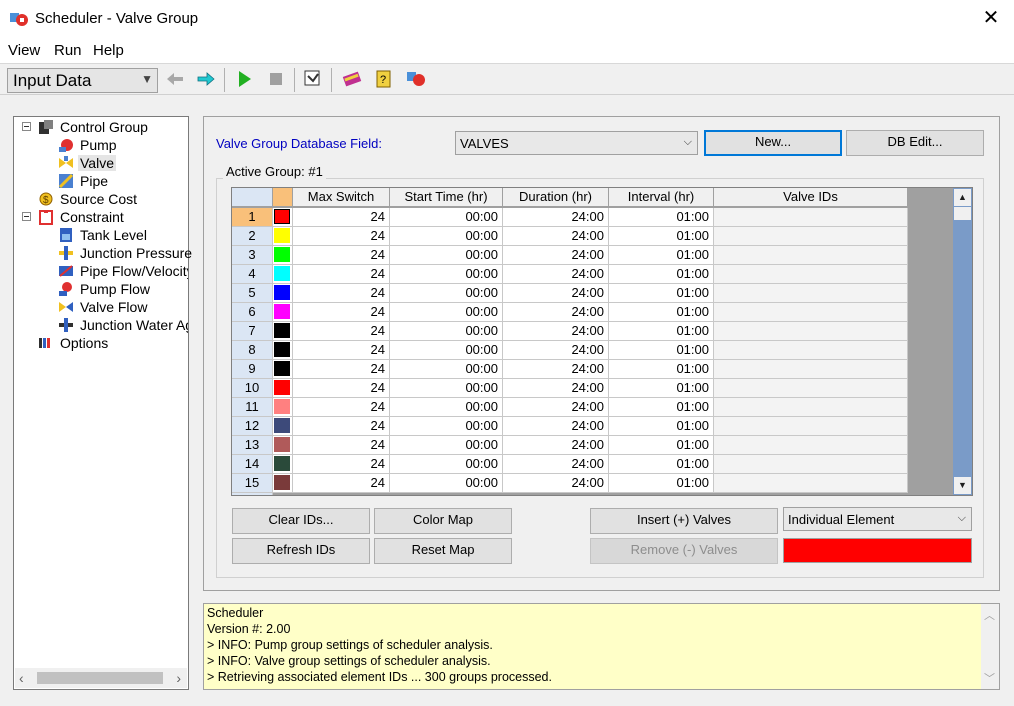 This screenshot has height=706, width=1014. What do you see at coordinates (178, 678) in the screenshot?
I see `scroll-right-icon: ›` at bounding box center [178, 678].